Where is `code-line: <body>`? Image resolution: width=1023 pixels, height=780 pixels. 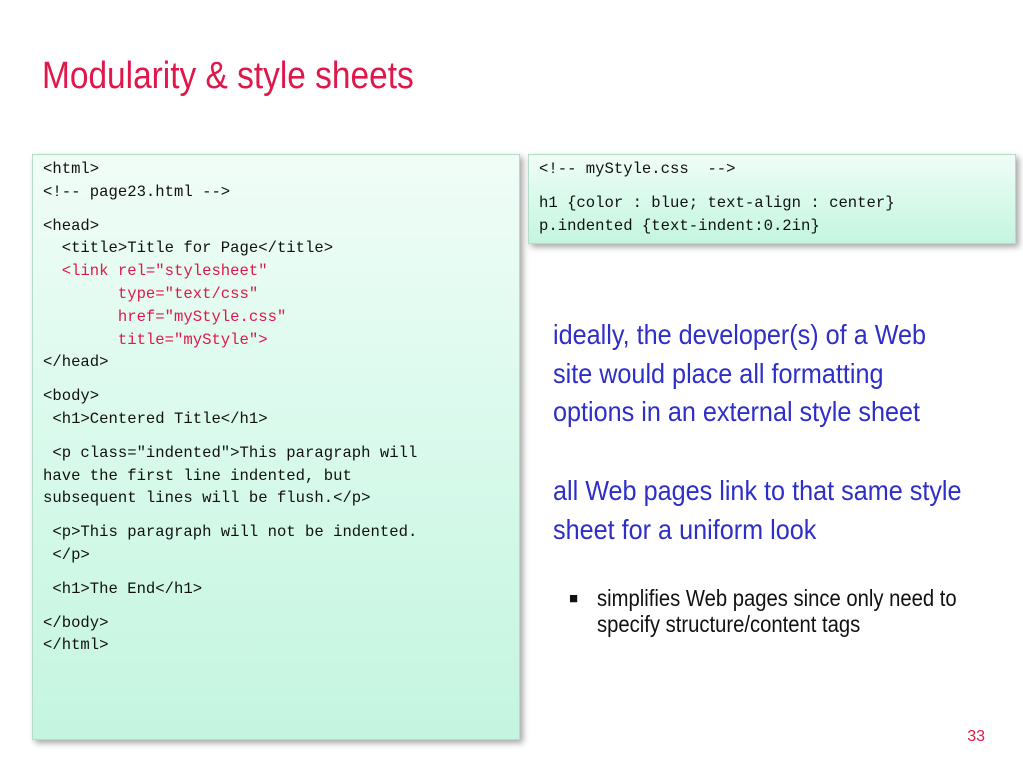 code-line: <body> is located at coordinates (71, 396).